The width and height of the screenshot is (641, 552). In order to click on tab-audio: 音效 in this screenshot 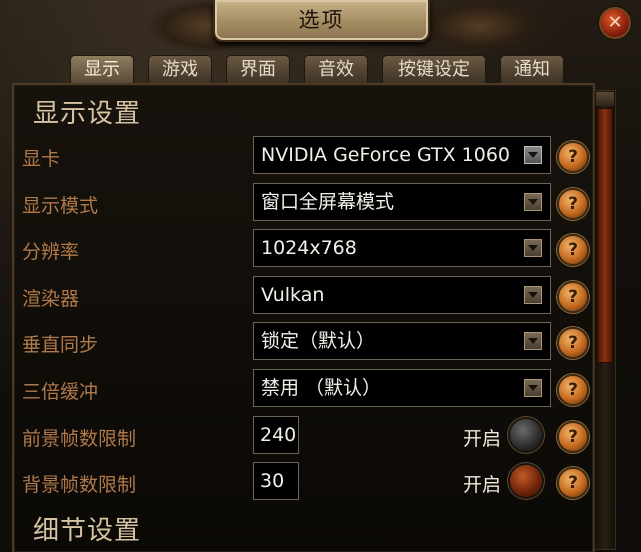, I will do `click(336, 69)`.